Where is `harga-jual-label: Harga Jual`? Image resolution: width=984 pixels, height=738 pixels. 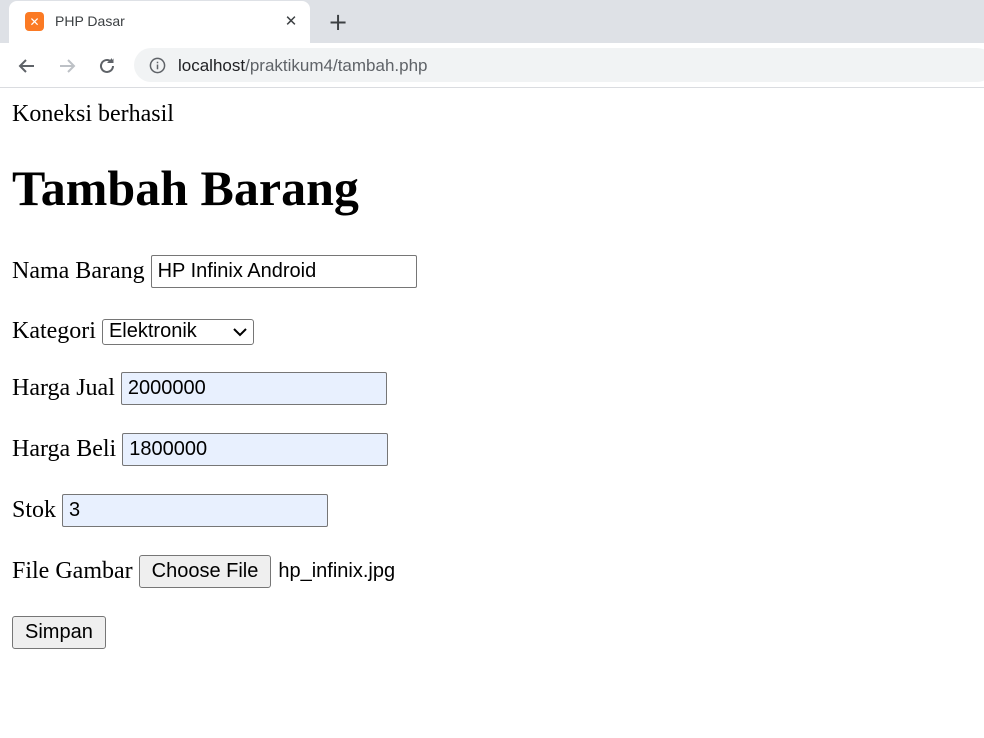 harga-jual-label: Harga Jual is located at coordinates (63, 388).